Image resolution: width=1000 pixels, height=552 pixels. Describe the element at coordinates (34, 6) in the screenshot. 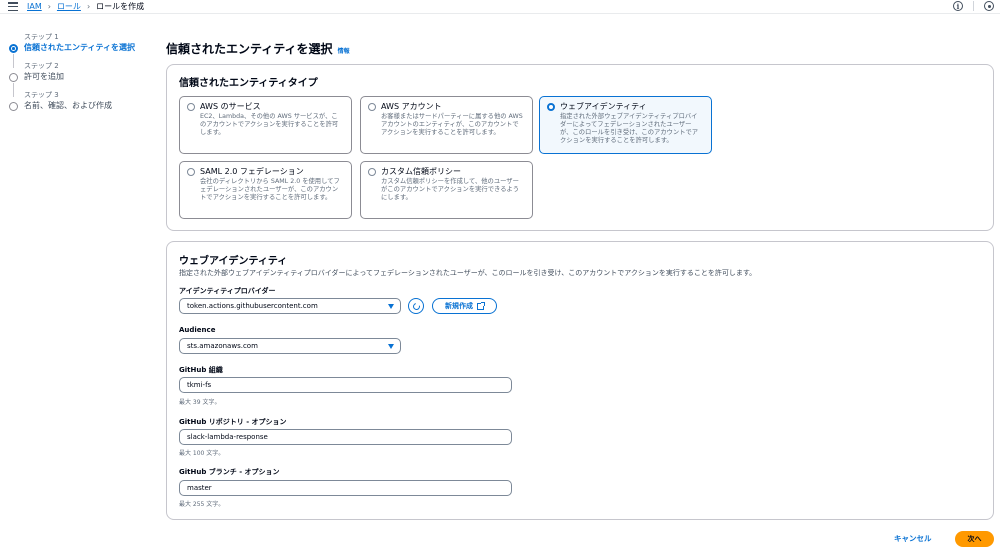

I see `breadcrumb-iam-link: IAM` at that location.